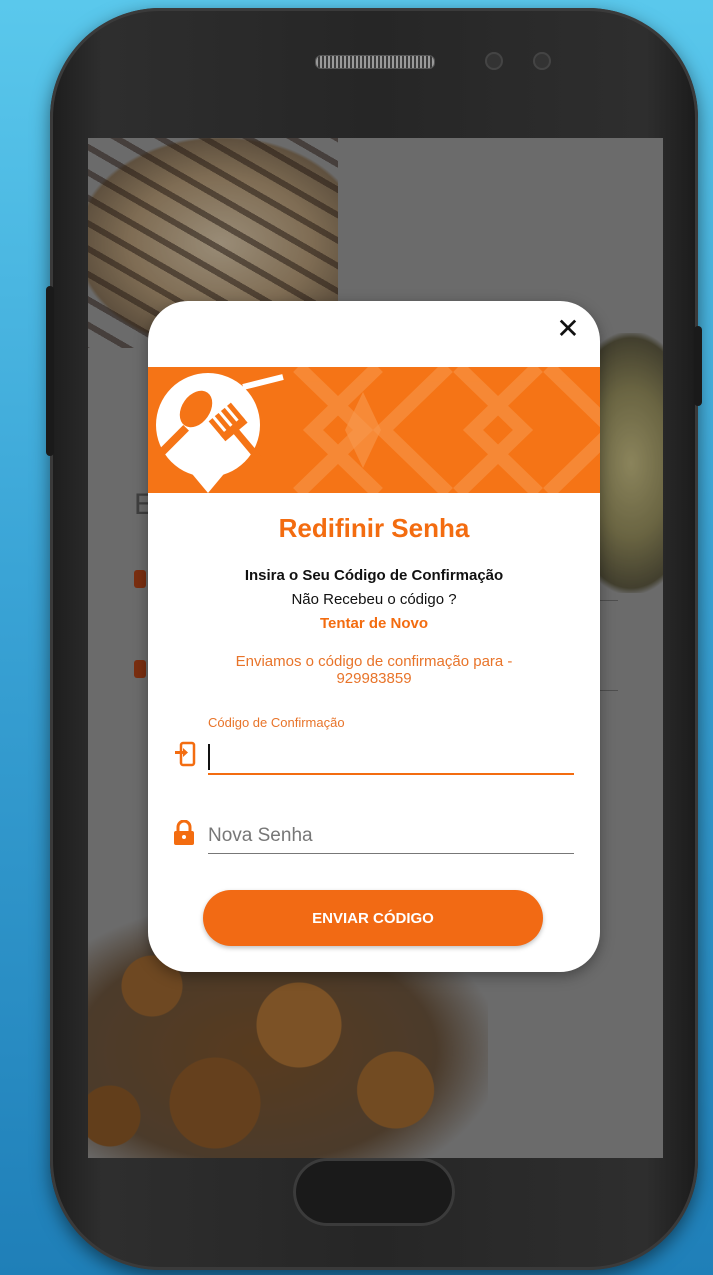  Describe the element at coordinates (698, 366) in the screenshot. I see `power-button` at that location.